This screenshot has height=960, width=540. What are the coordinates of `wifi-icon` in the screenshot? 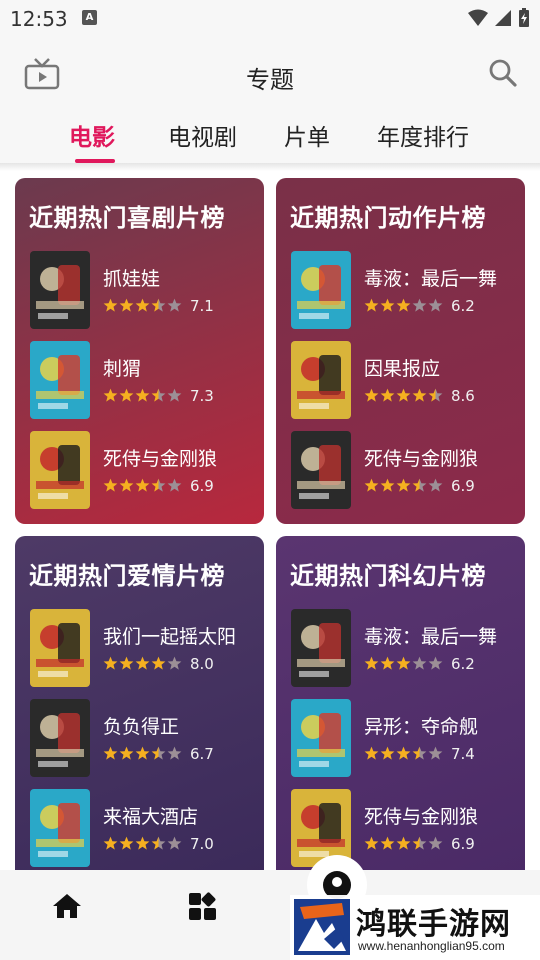 It's located at (478, 17).